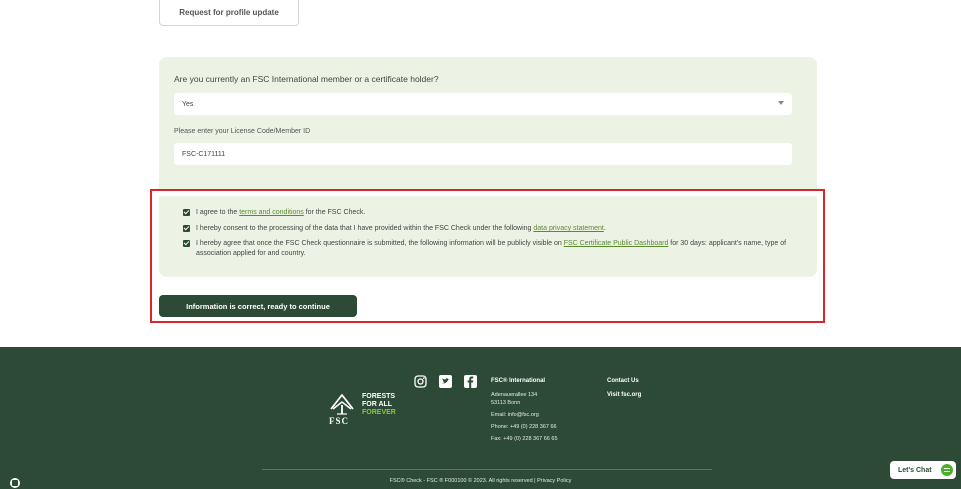 Image resolution: width=961 pixels, height=489 pixels. Describe the element at coordinates (947, 470) in the screenshot. I see `chat-bubble-icon` at that location.